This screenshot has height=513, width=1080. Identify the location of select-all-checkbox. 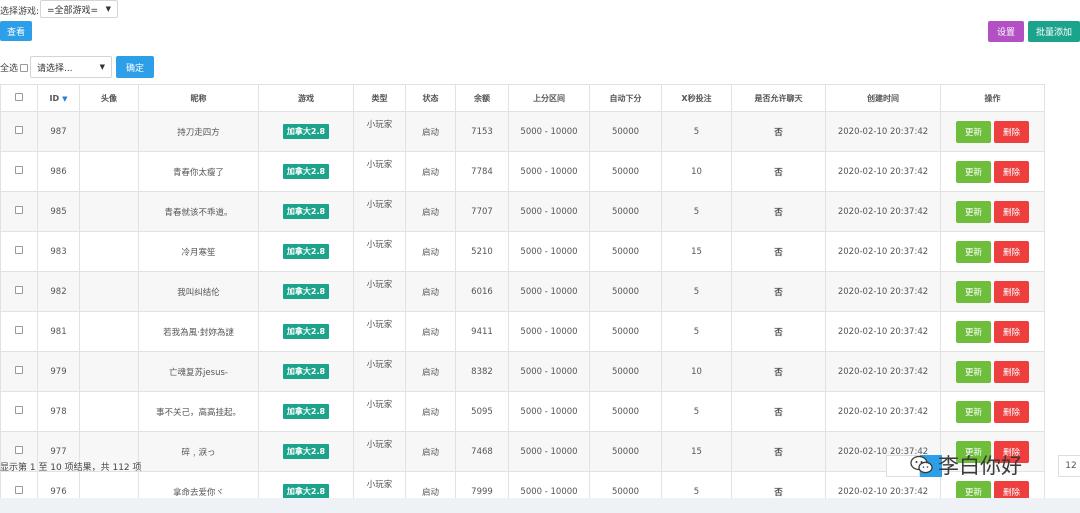
(24, 67).